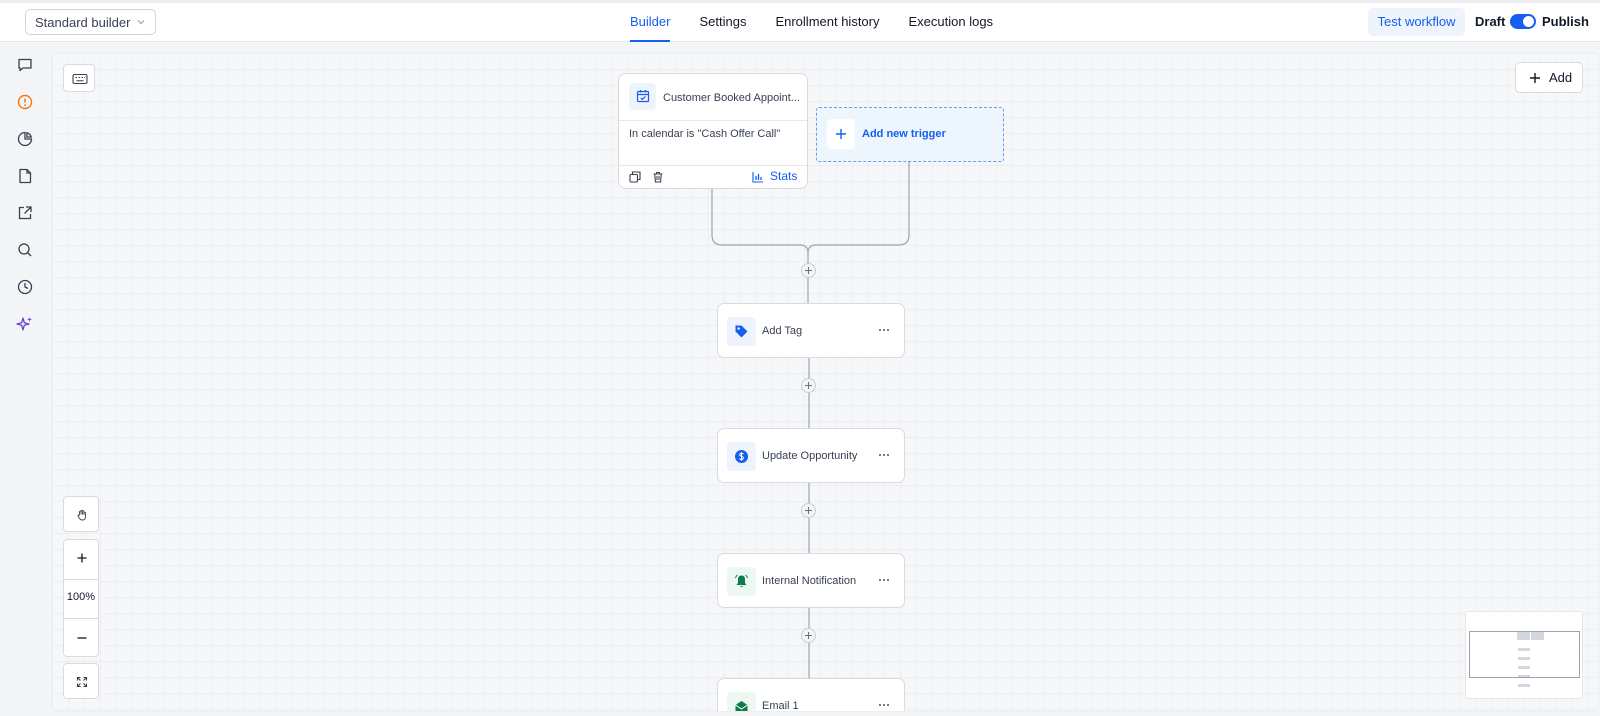  What do you see at coordinates (25, 65) in the screenshot?
I see `chat-icon` at bounding box center [25, 65].